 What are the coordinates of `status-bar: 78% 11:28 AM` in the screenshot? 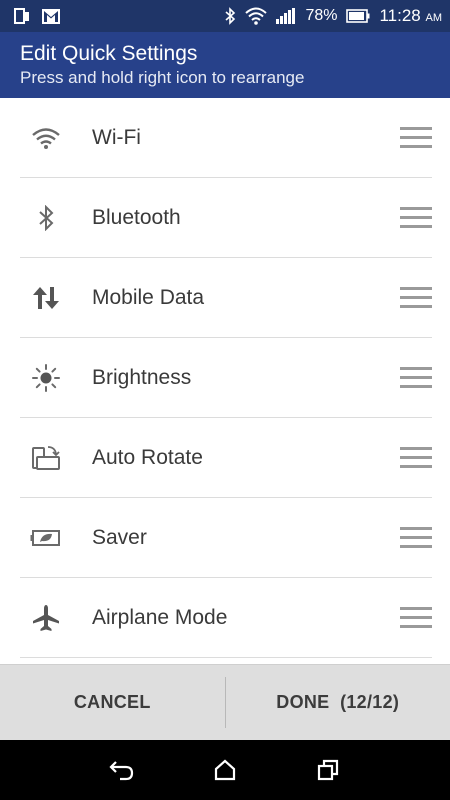 It's located at (225, 16).